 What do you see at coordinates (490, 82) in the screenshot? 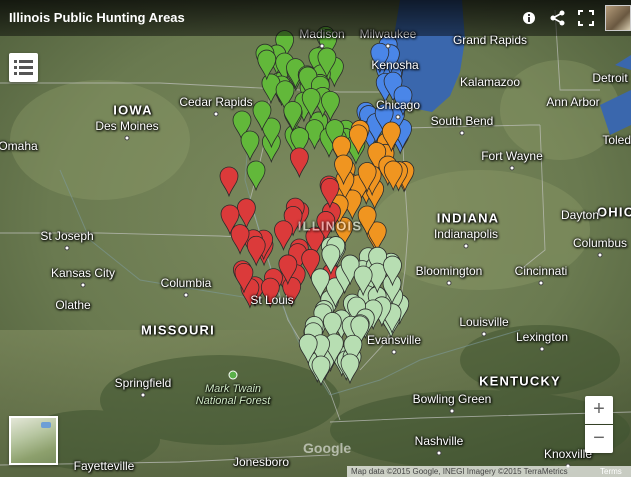
I see `city-label-kalamazoo: Kalamazoo` at bounding box center [490, 82].